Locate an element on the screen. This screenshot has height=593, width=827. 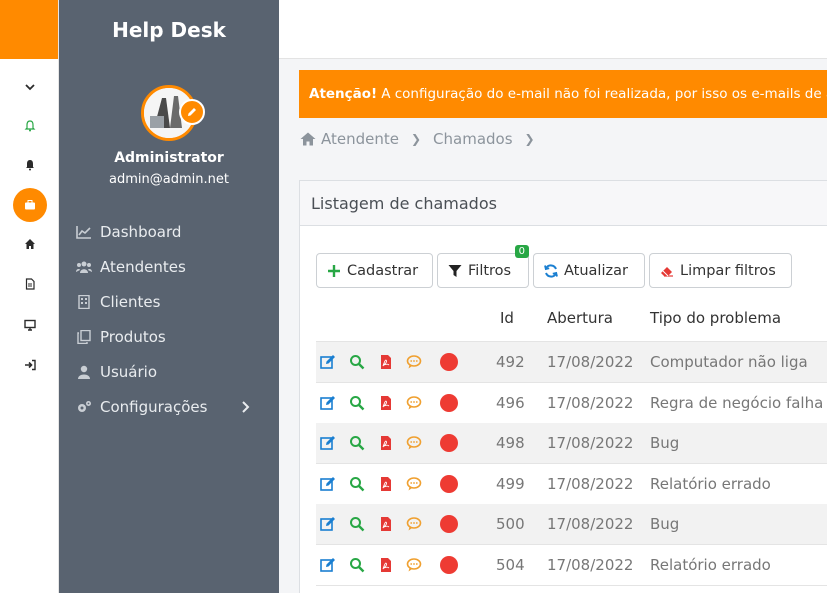
pencil-icon is located at coordinates (192, 112).